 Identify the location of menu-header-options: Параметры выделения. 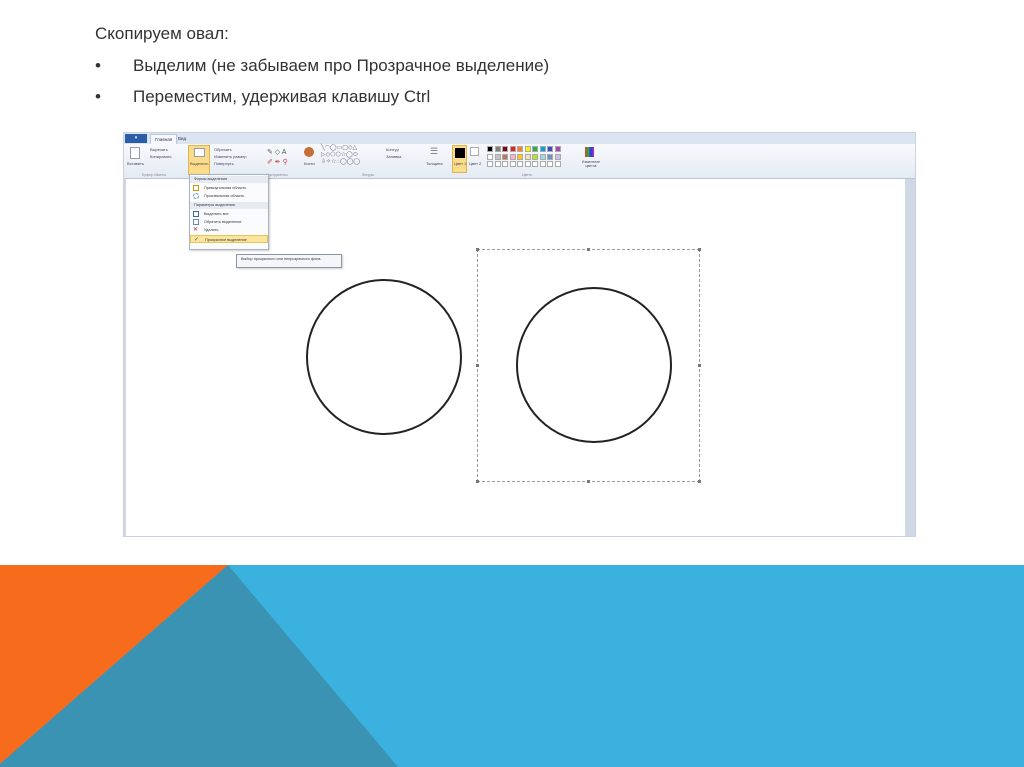
(229, 205).